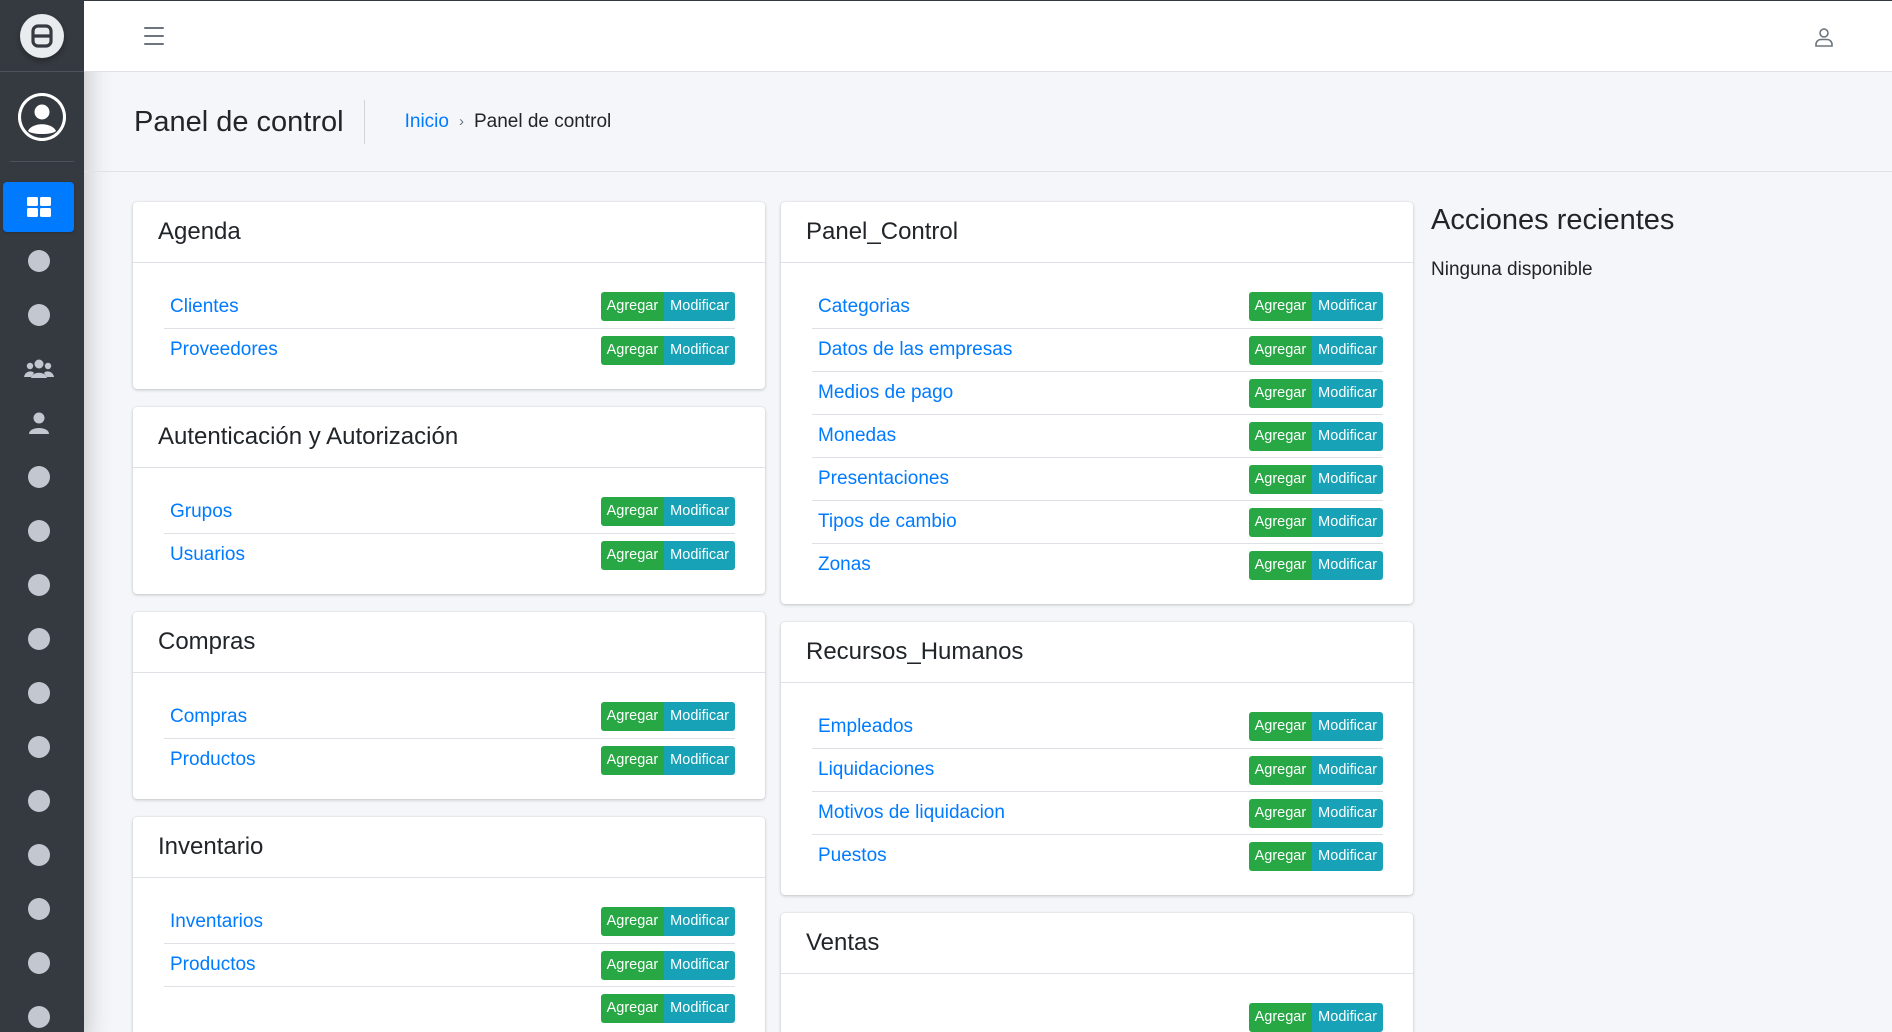 The height and width of the screenshot is (1032, 1892). I want to click on model-row: Tipos de cambio Agregar Modificar, so click(1097, 521).